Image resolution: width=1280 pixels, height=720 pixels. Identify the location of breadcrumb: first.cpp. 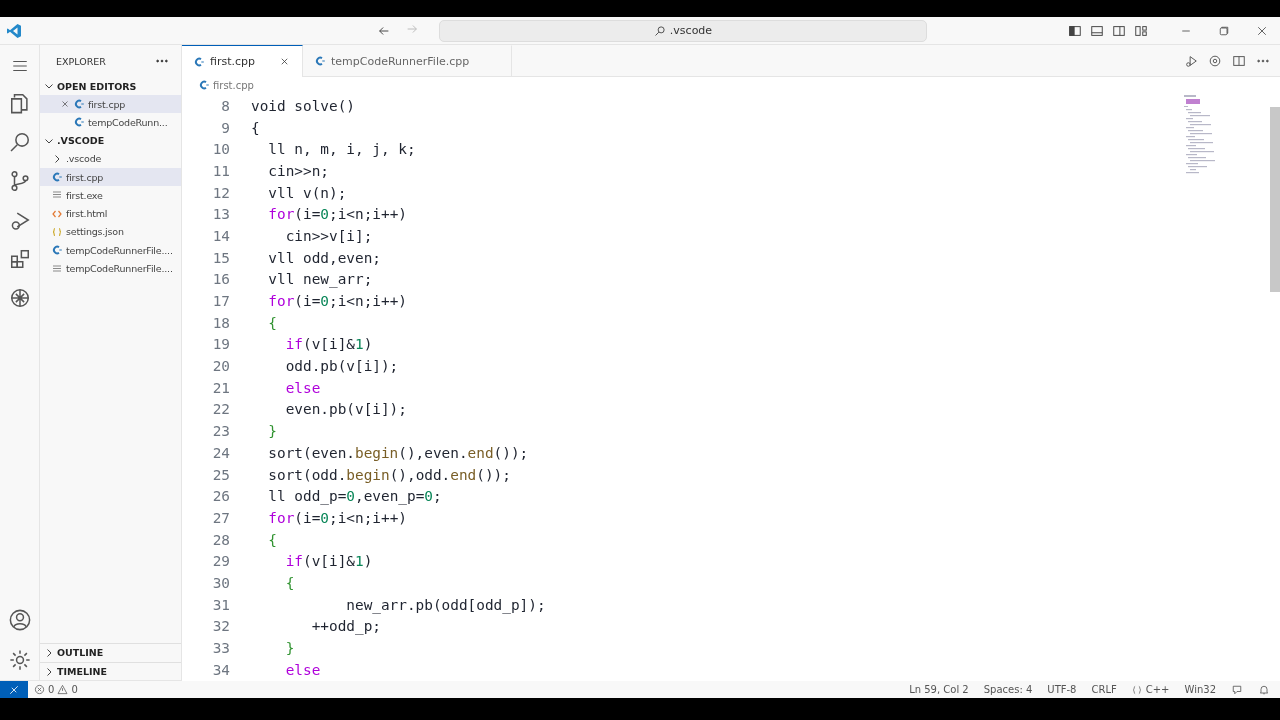
(233, 85).